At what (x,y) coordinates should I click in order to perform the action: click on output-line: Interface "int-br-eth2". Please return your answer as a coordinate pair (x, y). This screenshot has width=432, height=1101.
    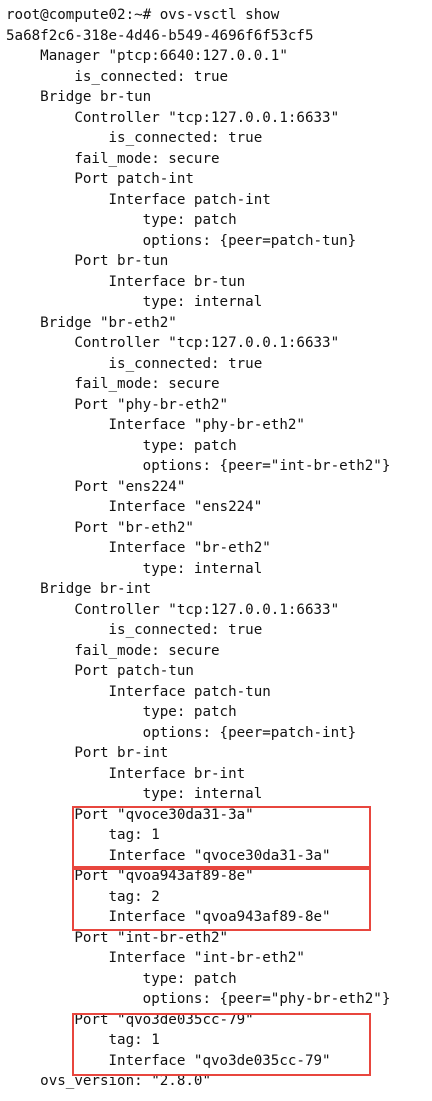
    Looking at the image, I should click on (155, 958).